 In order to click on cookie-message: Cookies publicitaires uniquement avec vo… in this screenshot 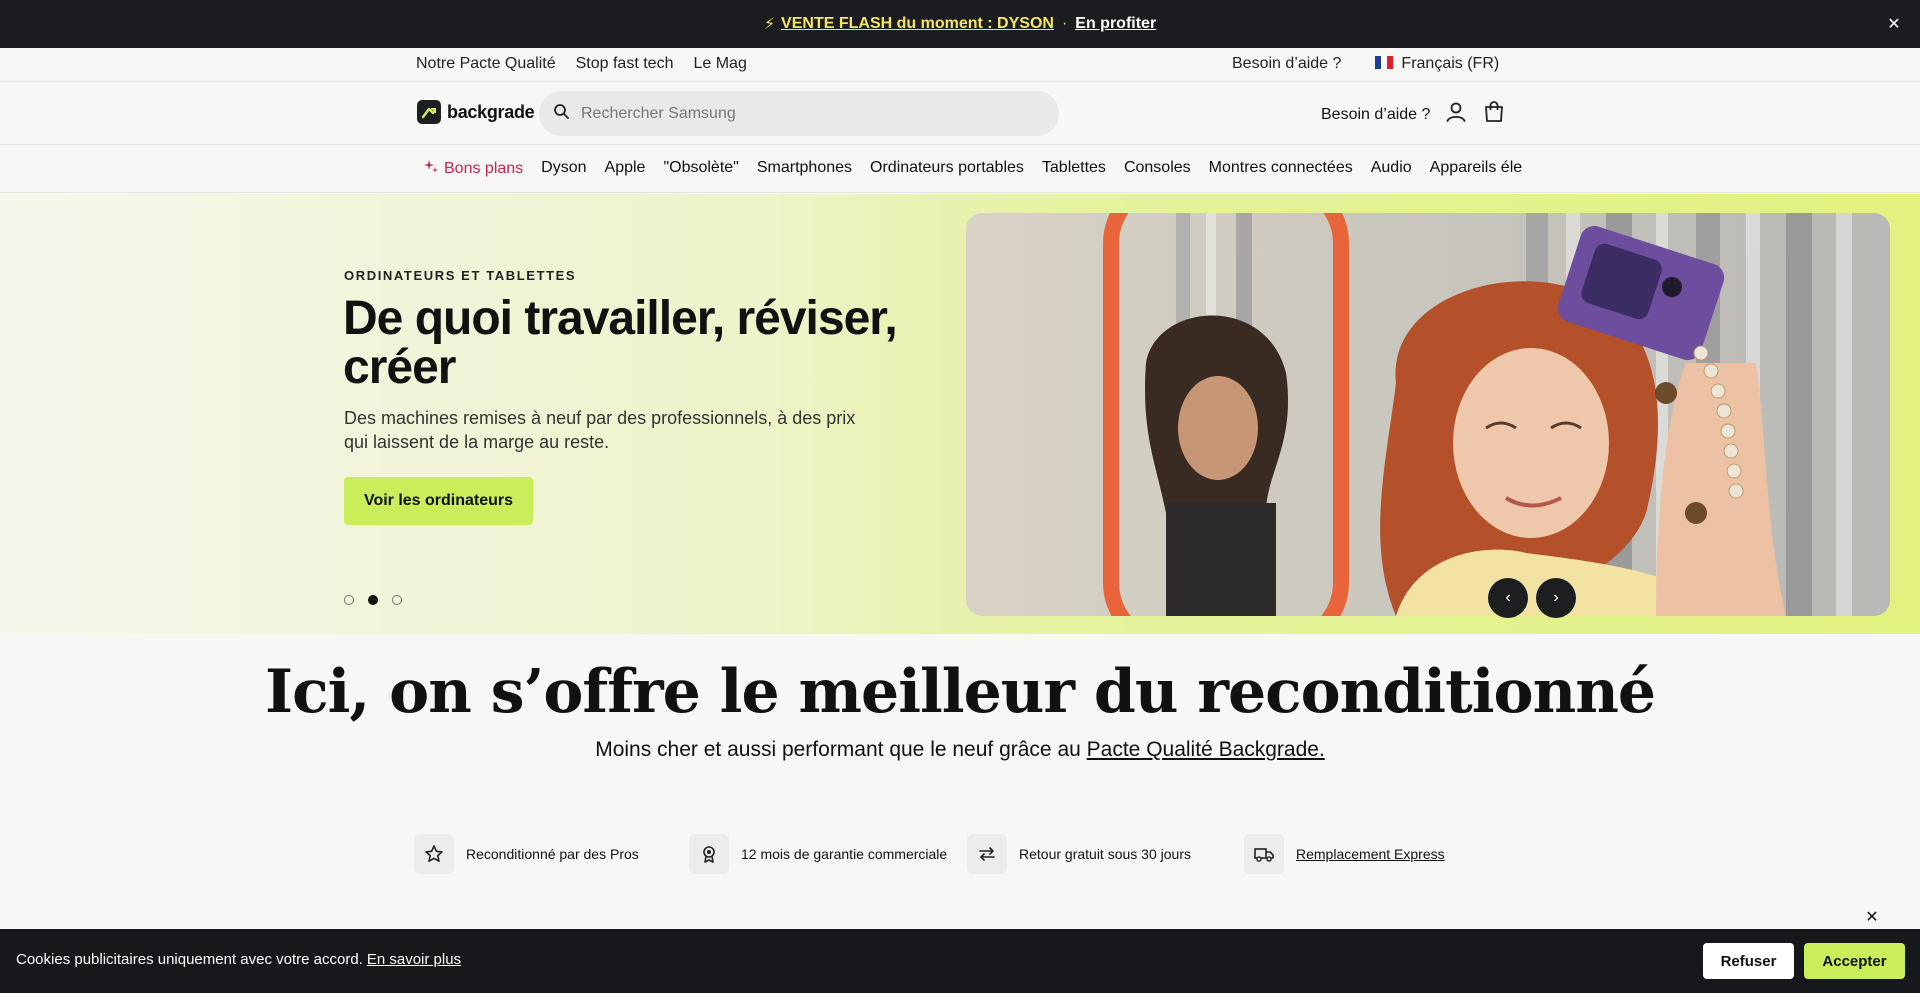, I will do `click(238, 959)`.